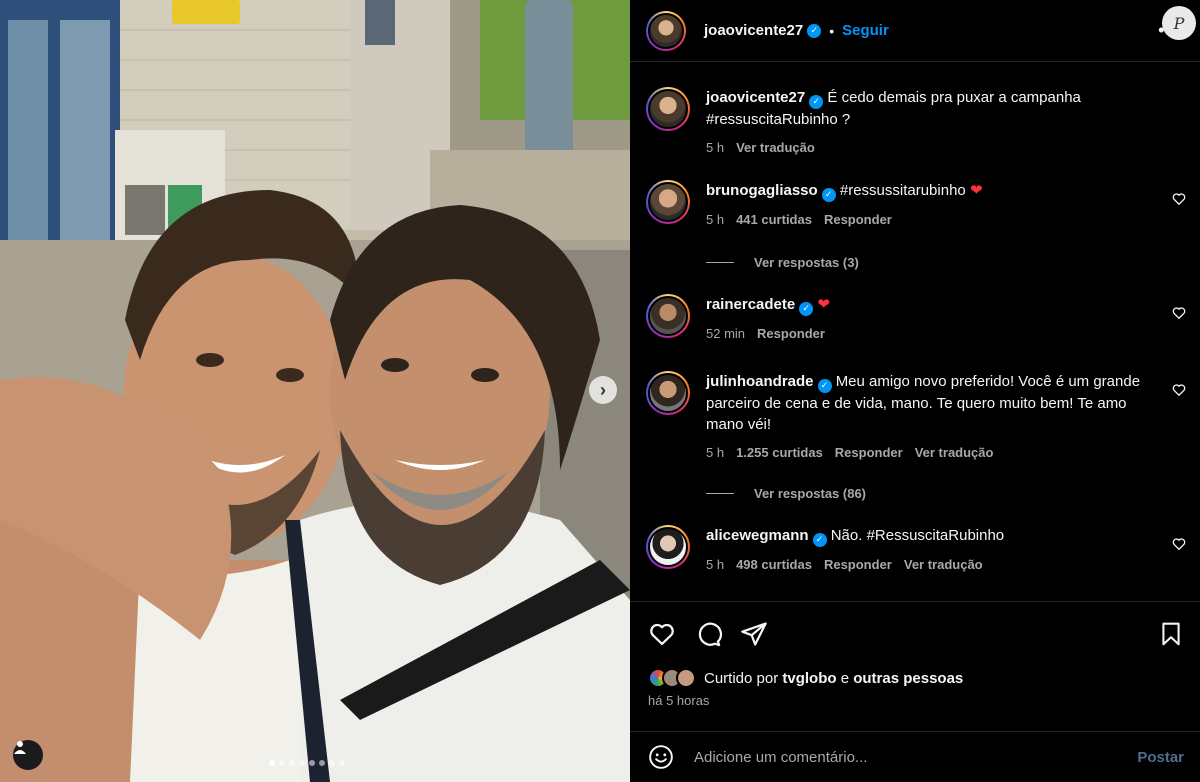 Image resolution: width=1200 pixels, height=782 pixels. Describe the element at coordinates (779, 452) in the screenshot. I see `comment-likes: 1.255 curtidas` at that location.